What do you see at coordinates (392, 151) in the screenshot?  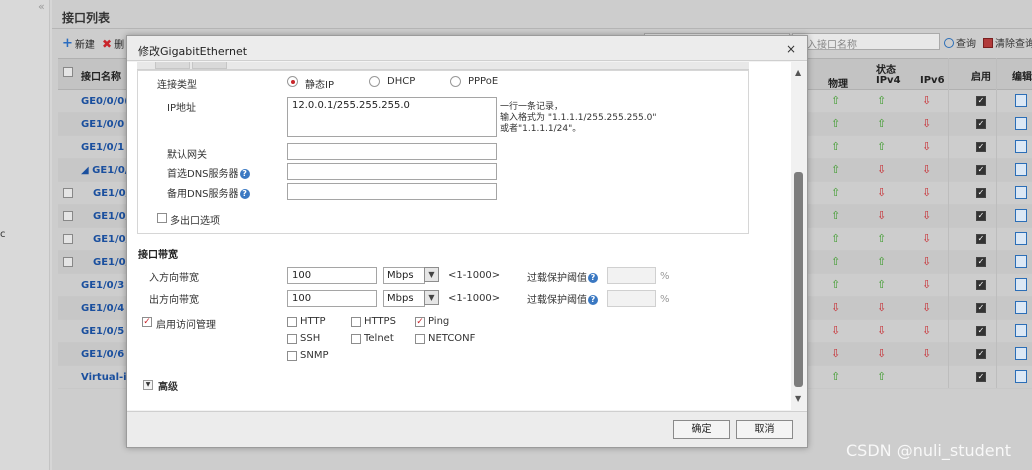 I see `default-gateway-input` at bounding box center [392, 151].